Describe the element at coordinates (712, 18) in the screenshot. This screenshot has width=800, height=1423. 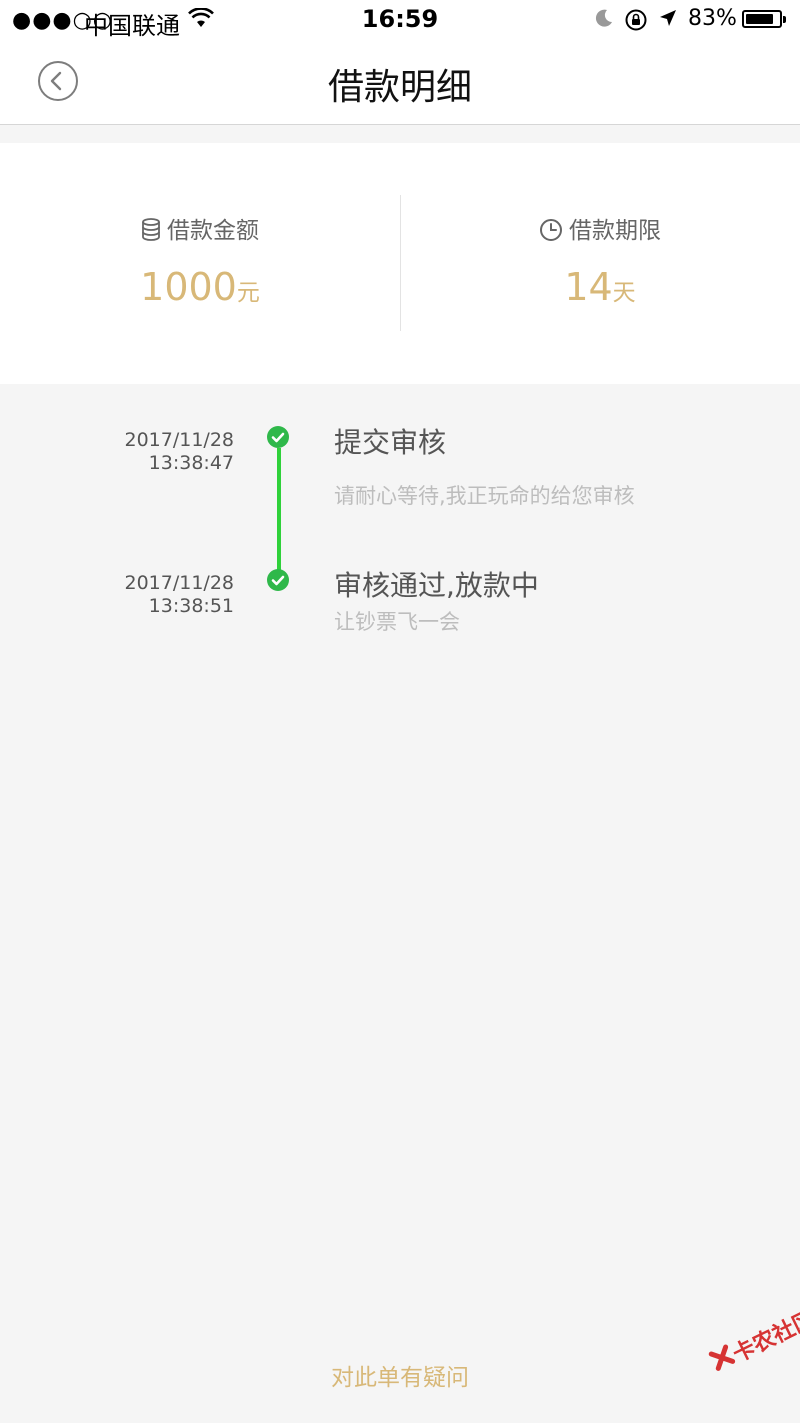
I see `battery-percent: 83%` at that location.